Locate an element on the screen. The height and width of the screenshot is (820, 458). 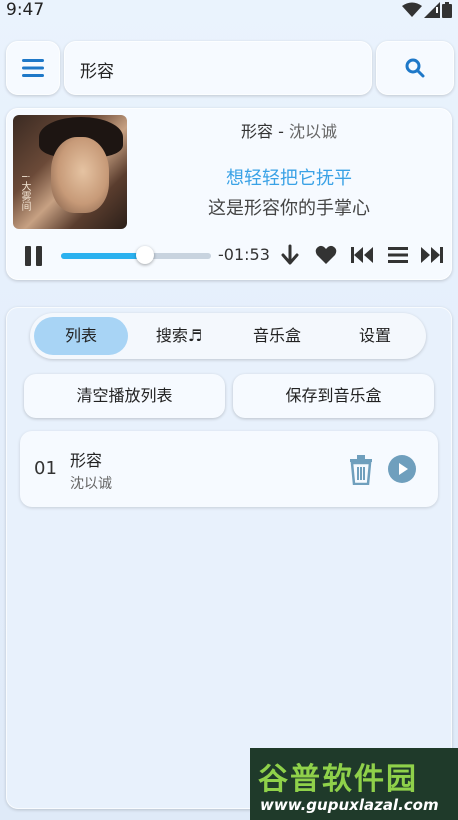
status-time: 9:47 is located at coordinates (25, 10).